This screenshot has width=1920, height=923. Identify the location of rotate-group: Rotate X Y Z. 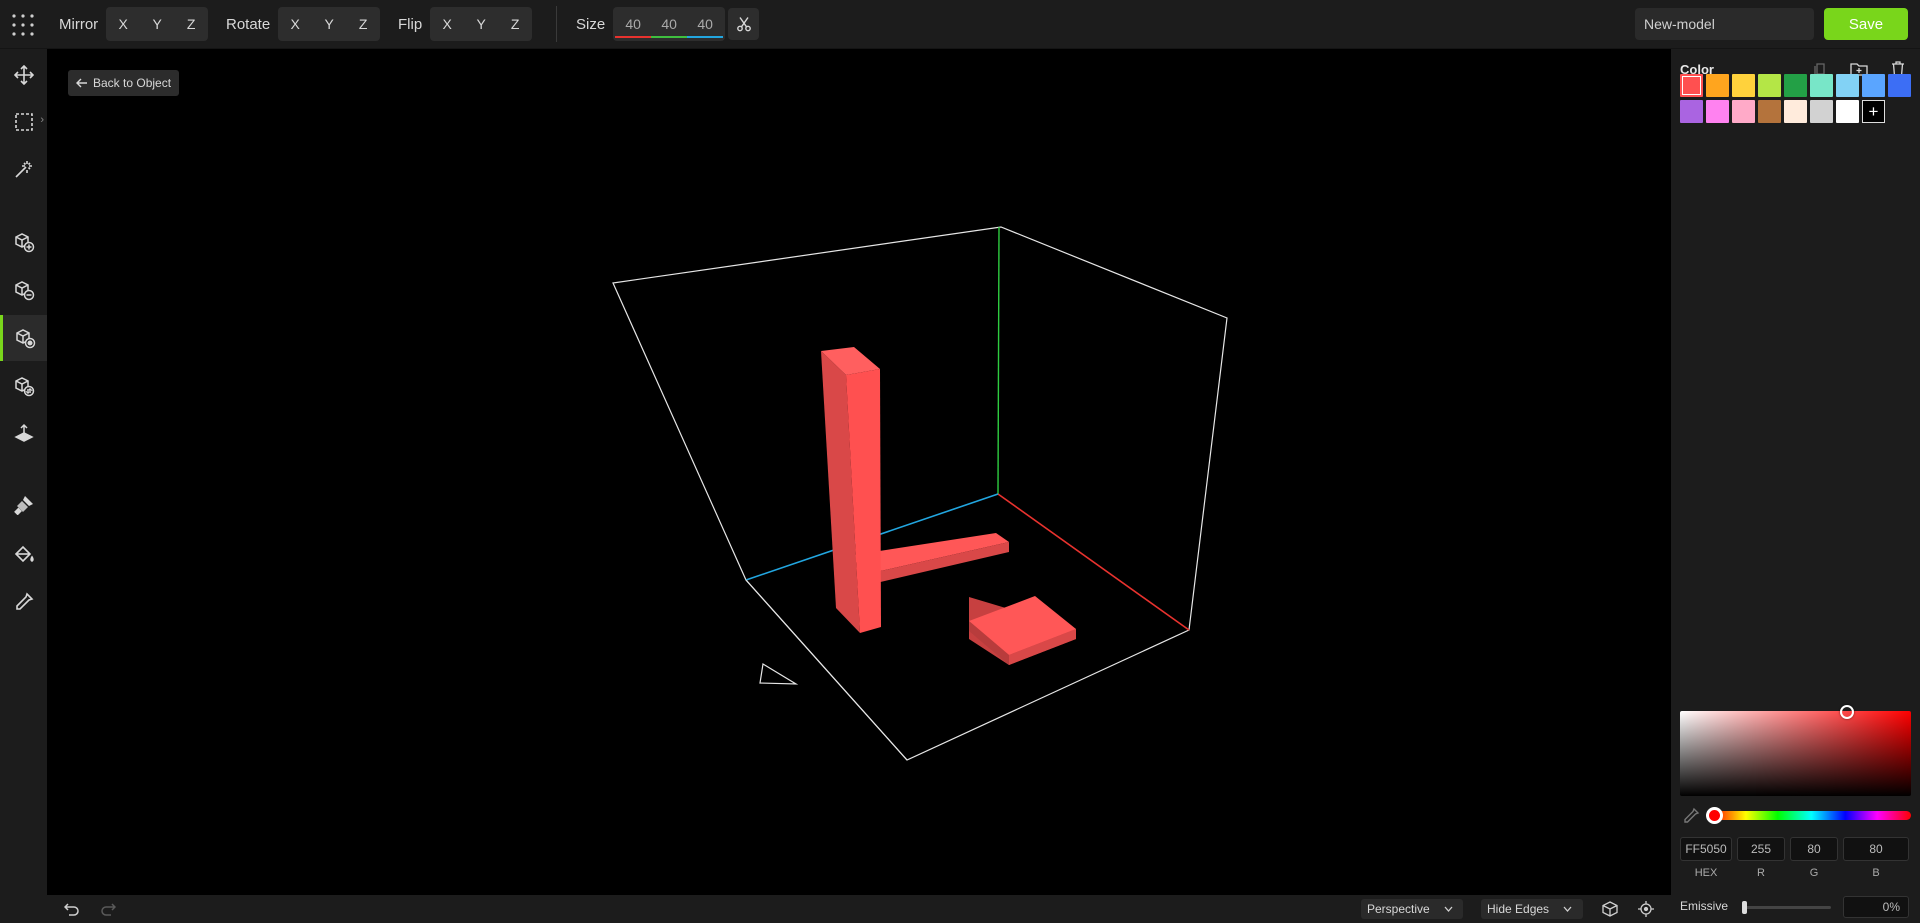
(303, 24).